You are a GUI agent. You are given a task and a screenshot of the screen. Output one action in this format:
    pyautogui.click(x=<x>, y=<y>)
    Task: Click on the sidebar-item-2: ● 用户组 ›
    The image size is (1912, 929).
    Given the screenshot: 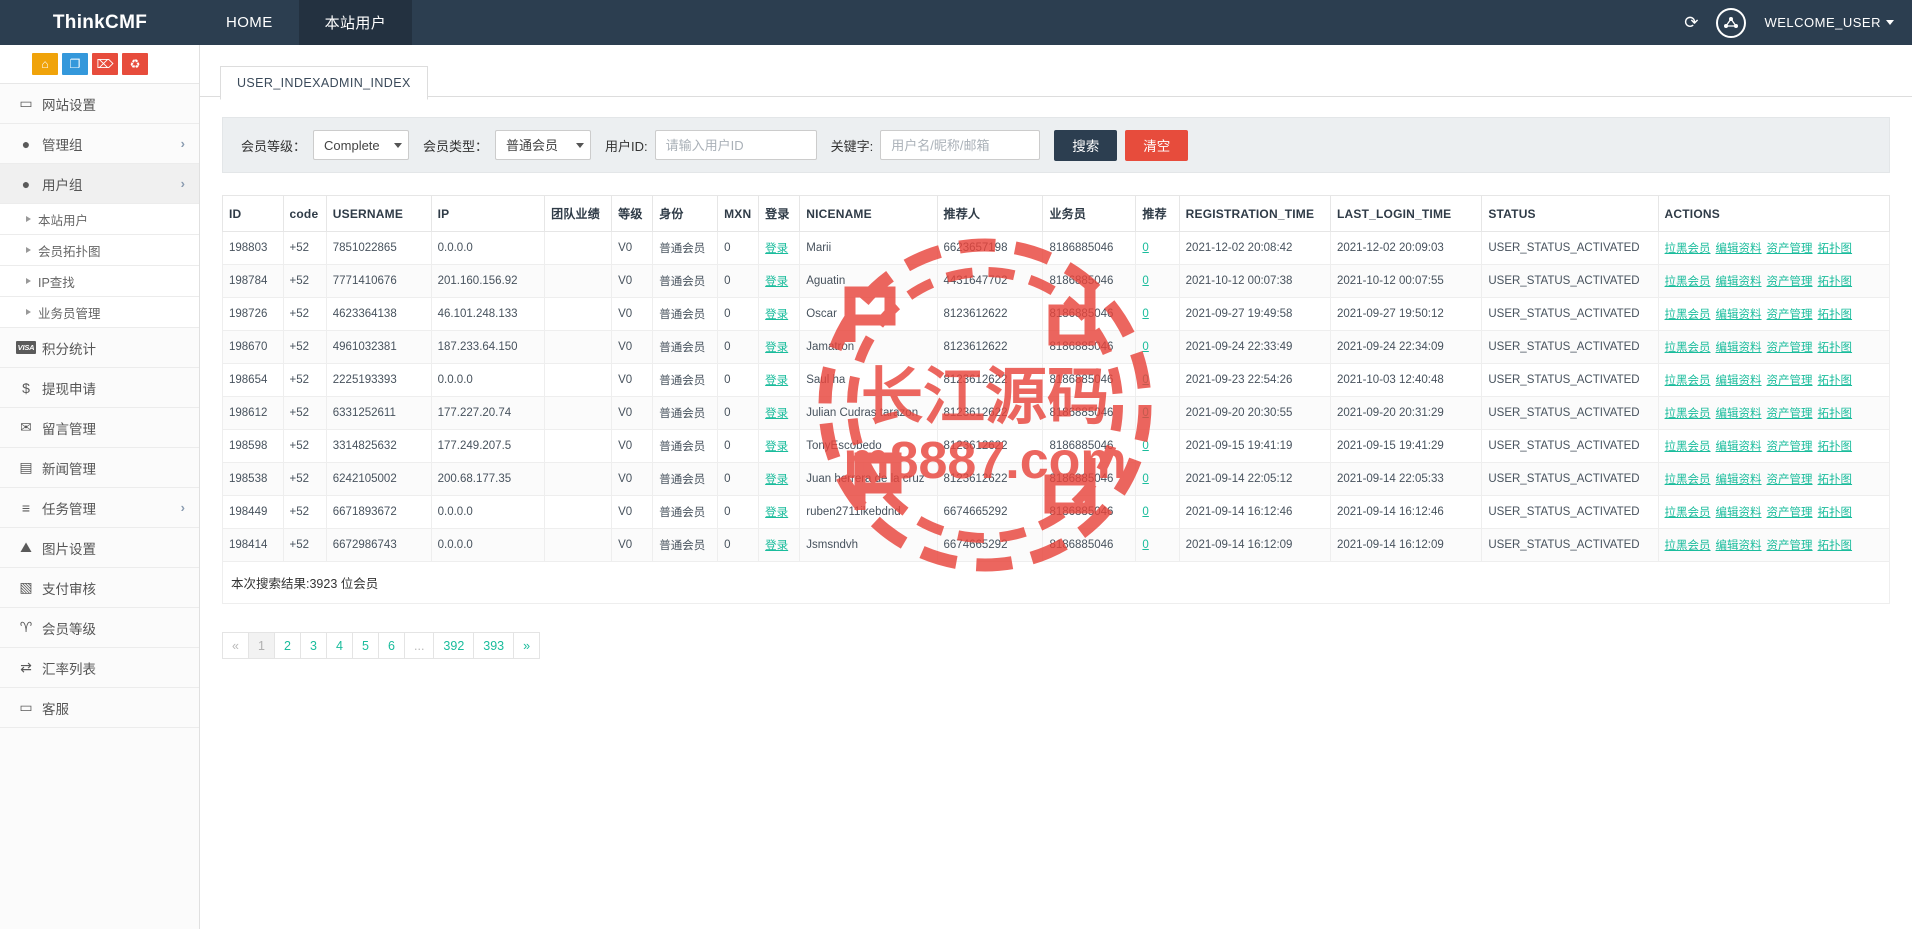 What is the action you would take?
    pyautogui.click(x=99, y=184)
    